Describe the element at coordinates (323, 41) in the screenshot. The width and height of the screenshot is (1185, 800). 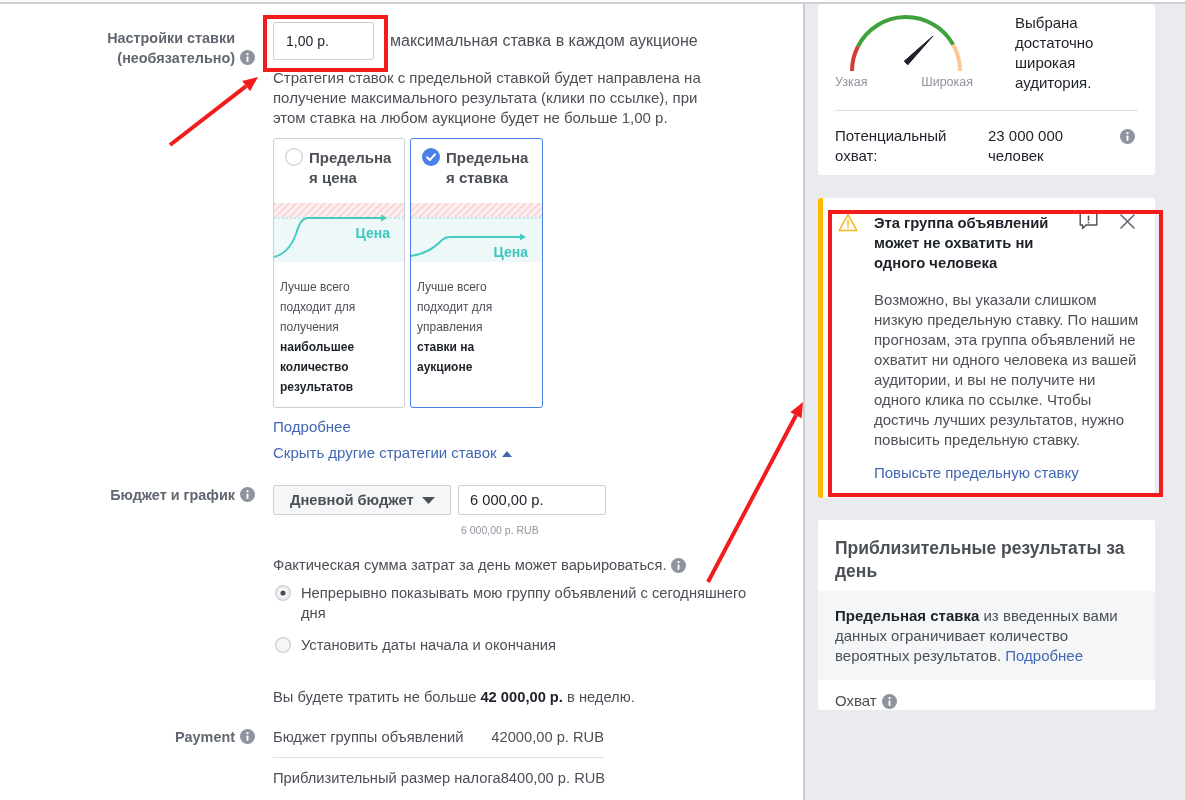
I see `bid-field: 1,00 р.` at that location.